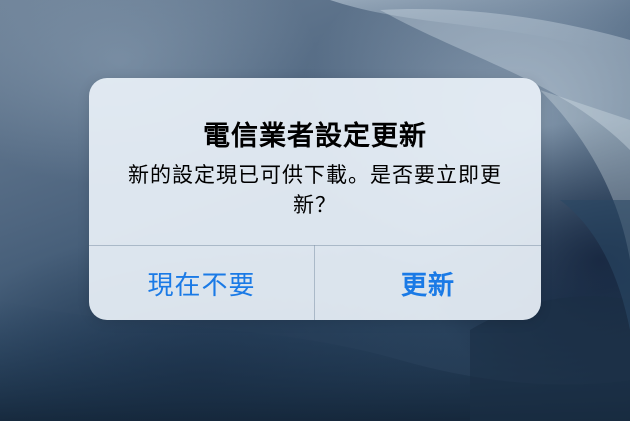 The height and width of the screenshot is (421, 630). I want to click on alert-title: 電信業者設定更新, so click(315, 136).